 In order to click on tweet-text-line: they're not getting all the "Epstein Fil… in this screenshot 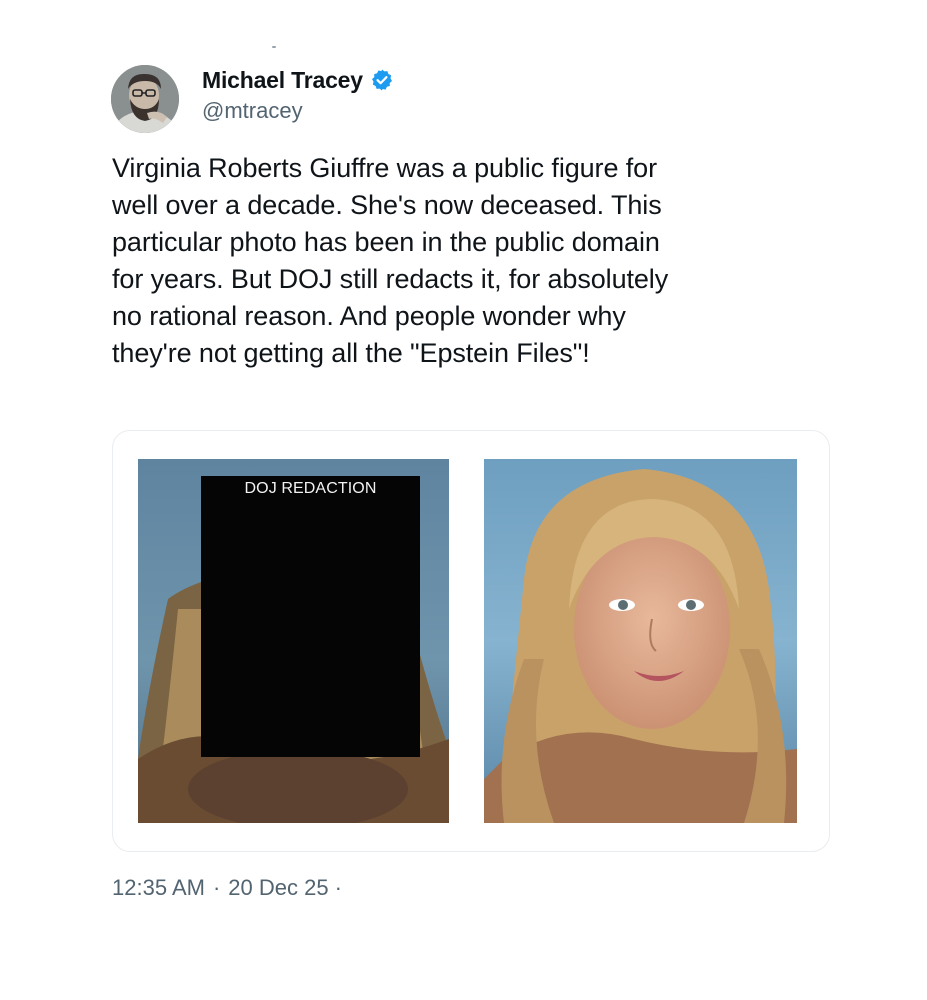, I will do `click(351, 353)`.